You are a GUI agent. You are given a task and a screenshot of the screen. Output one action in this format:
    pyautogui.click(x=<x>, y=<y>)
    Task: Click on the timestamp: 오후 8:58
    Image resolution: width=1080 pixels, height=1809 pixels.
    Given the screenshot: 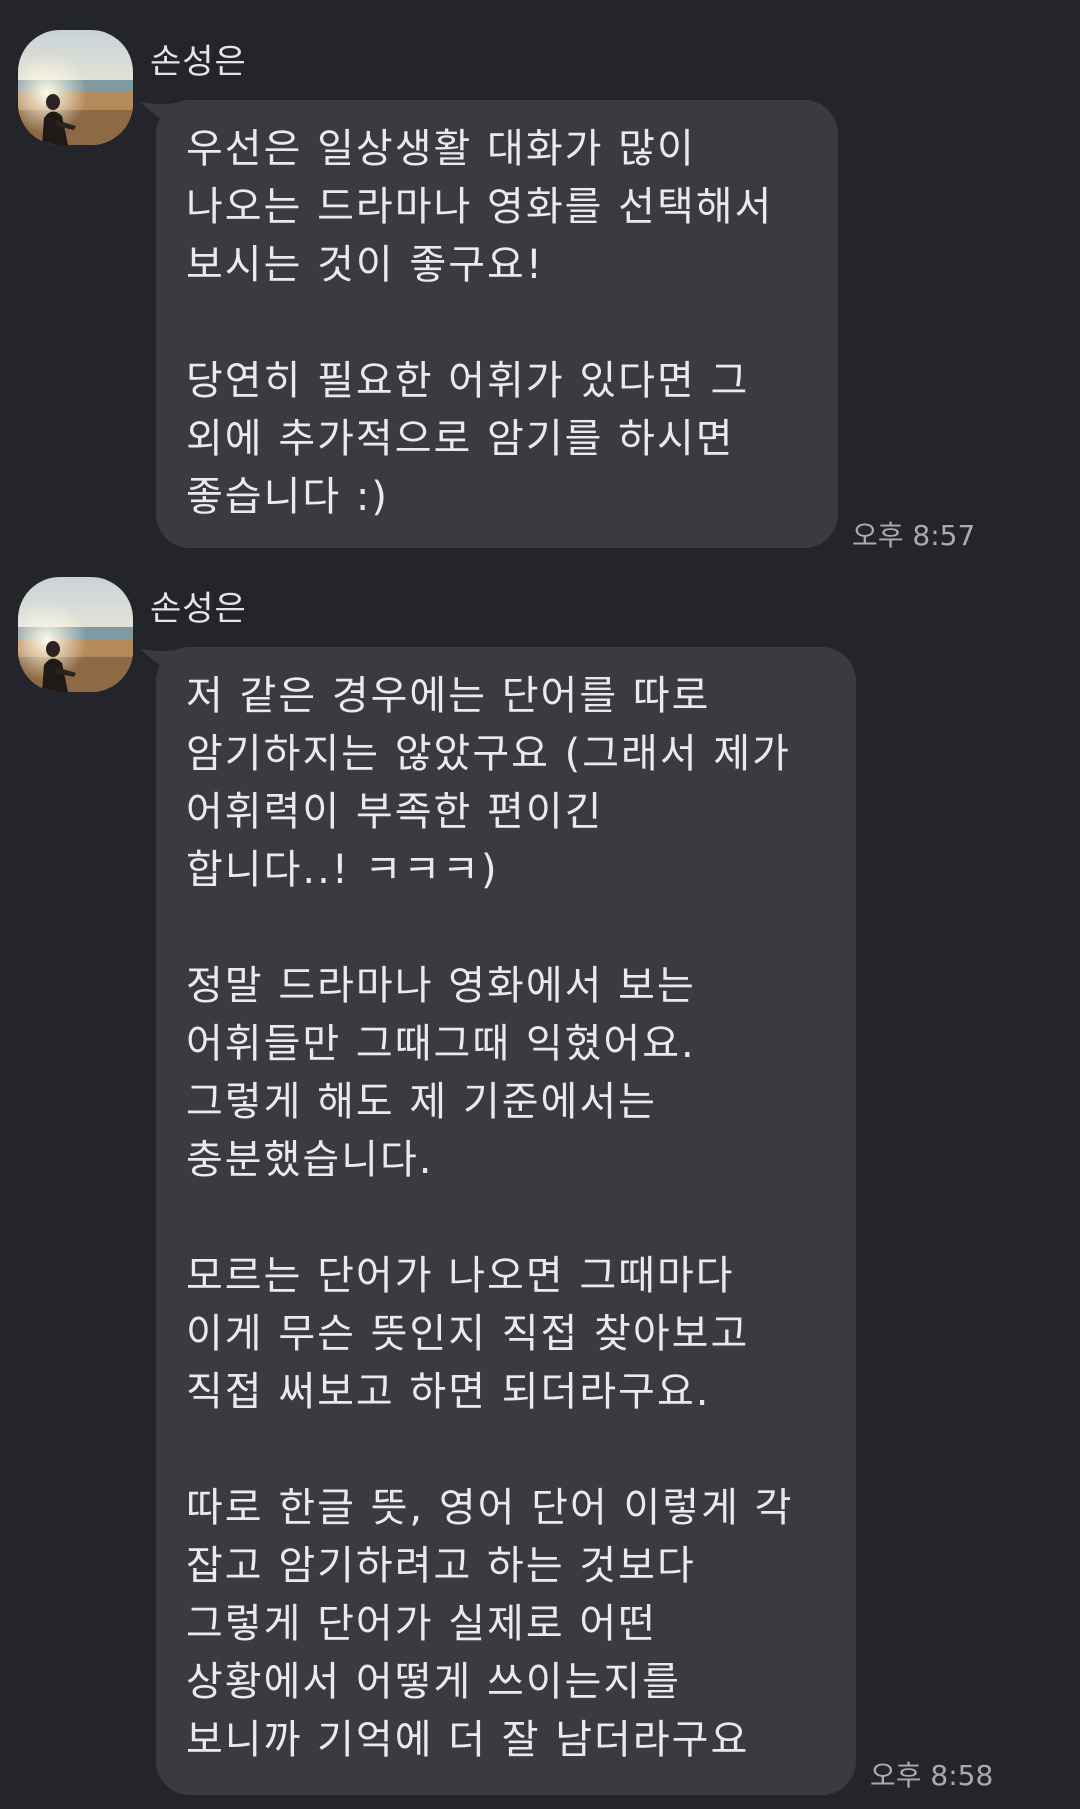 What is the action you would take?
    pyautogui.click(x=932, y=1775)
    